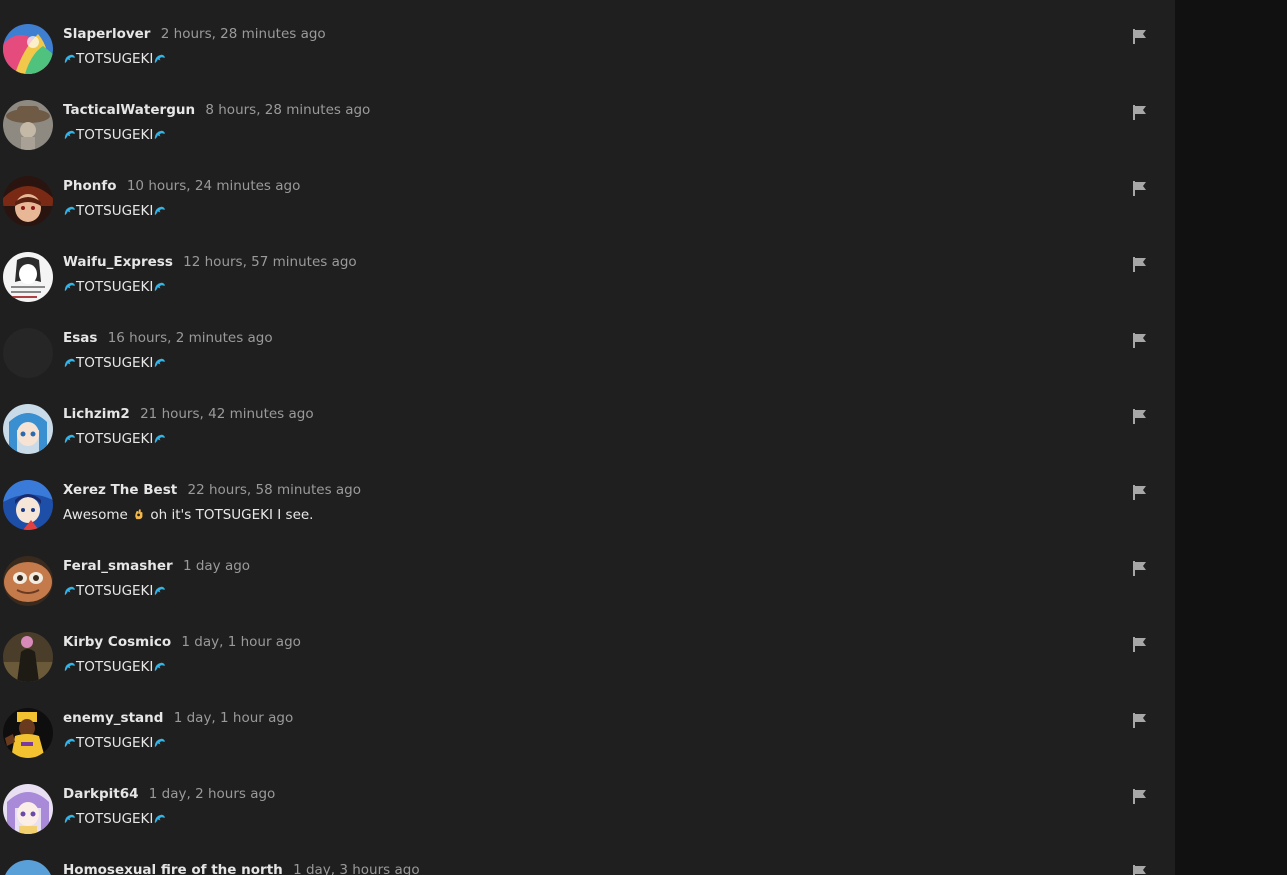 The width and height of the screenshot is (1287, 875). What do you see at coordinates (232, 515) in the screenshot?
I see `comment-text: oh it's TOTSUGEKI I see.` at bounding box center [232, 515].